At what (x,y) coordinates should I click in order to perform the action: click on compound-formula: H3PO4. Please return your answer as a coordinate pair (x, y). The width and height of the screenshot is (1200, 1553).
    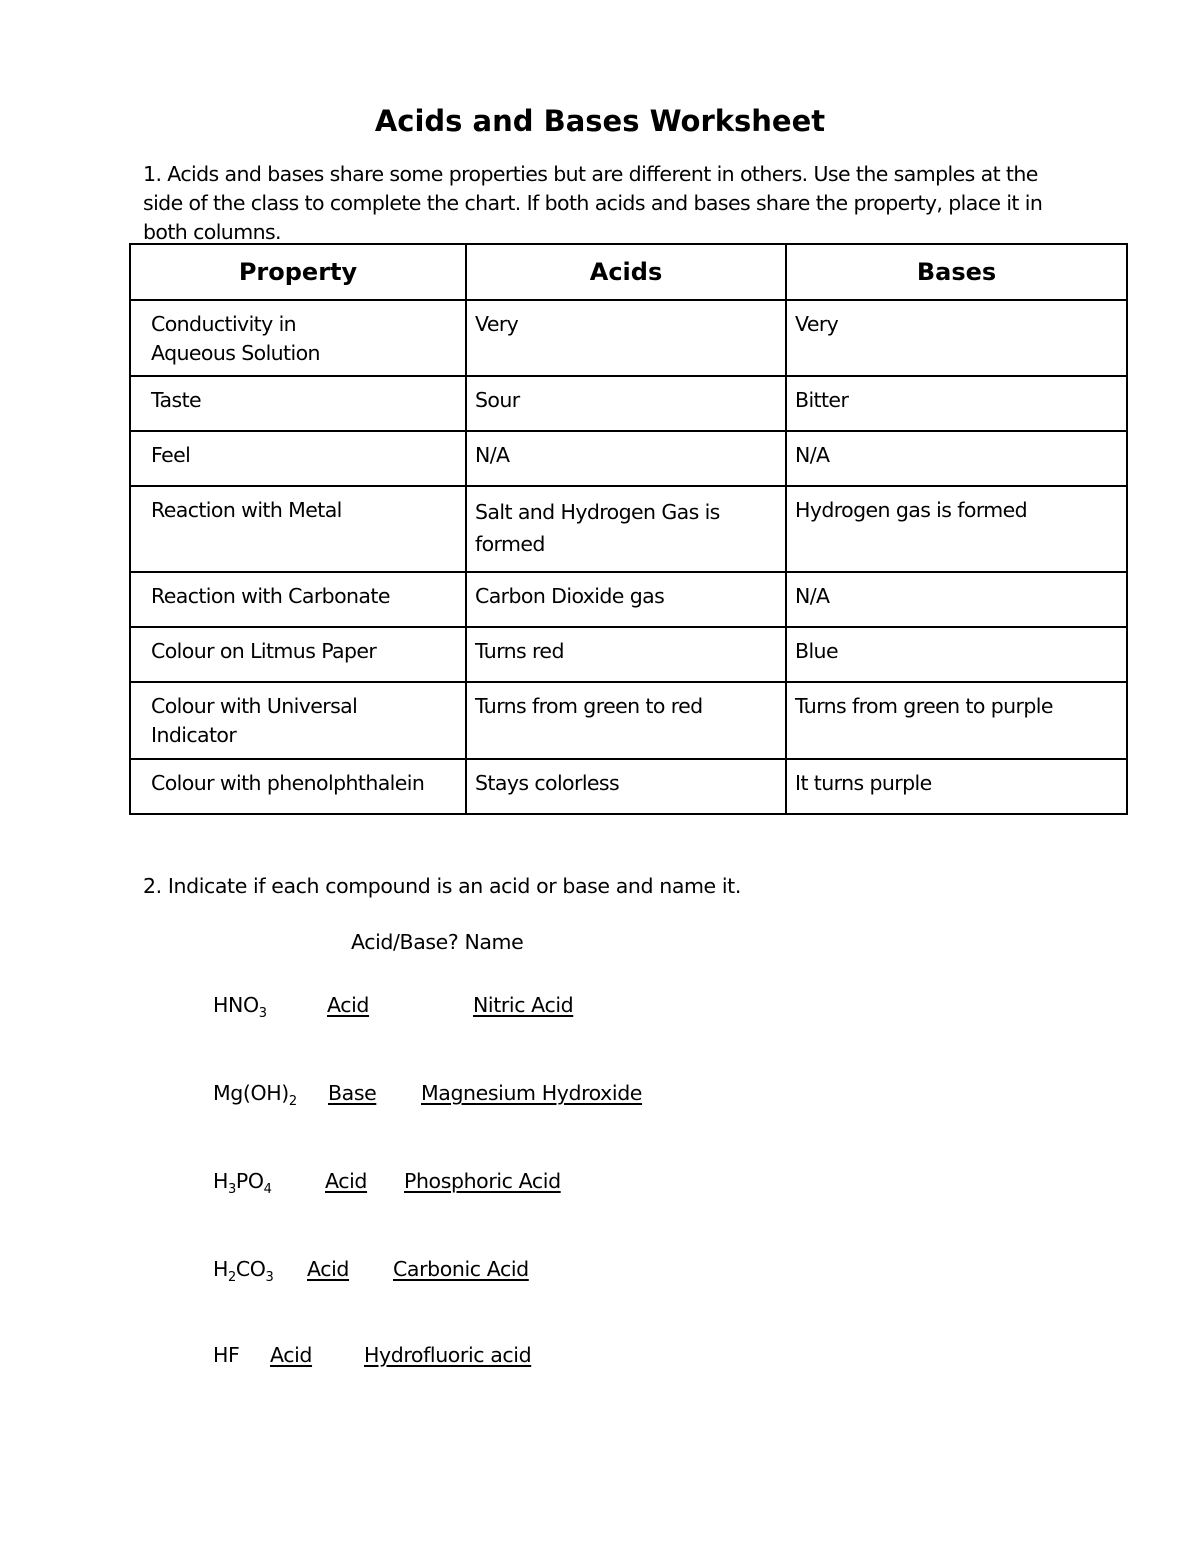
    Looking at the image, I should click on (242, 1182).